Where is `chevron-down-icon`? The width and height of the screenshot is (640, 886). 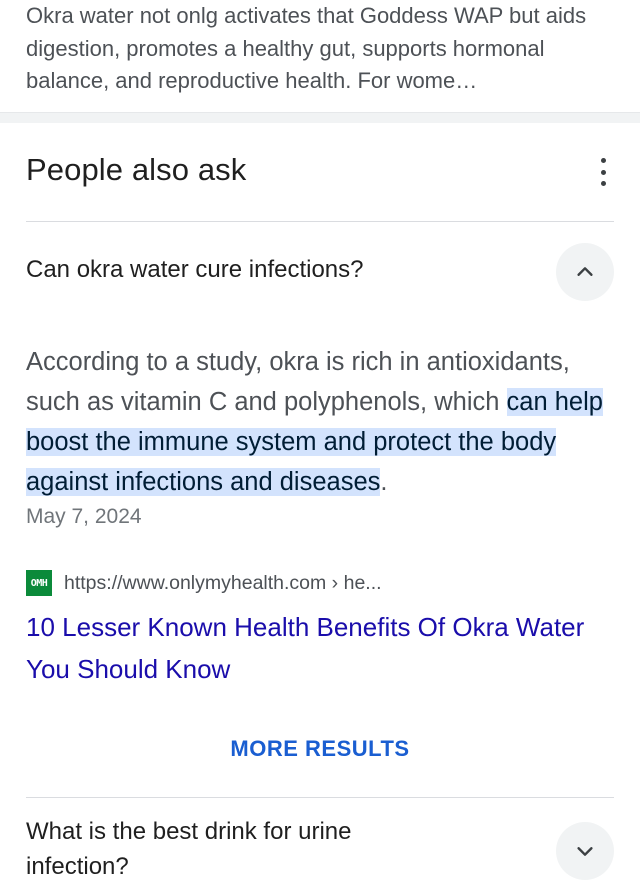
chevron-down-icon is located at coordinates (585, 851).